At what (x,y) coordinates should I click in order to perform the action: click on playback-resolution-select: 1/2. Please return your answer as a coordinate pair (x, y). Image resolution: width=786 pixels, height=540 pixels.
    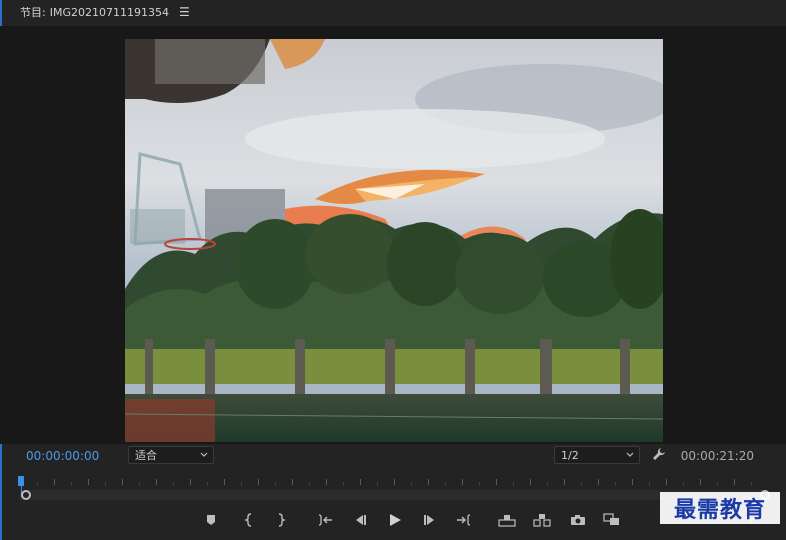
    Looking at the image, I should click on (597, 455).